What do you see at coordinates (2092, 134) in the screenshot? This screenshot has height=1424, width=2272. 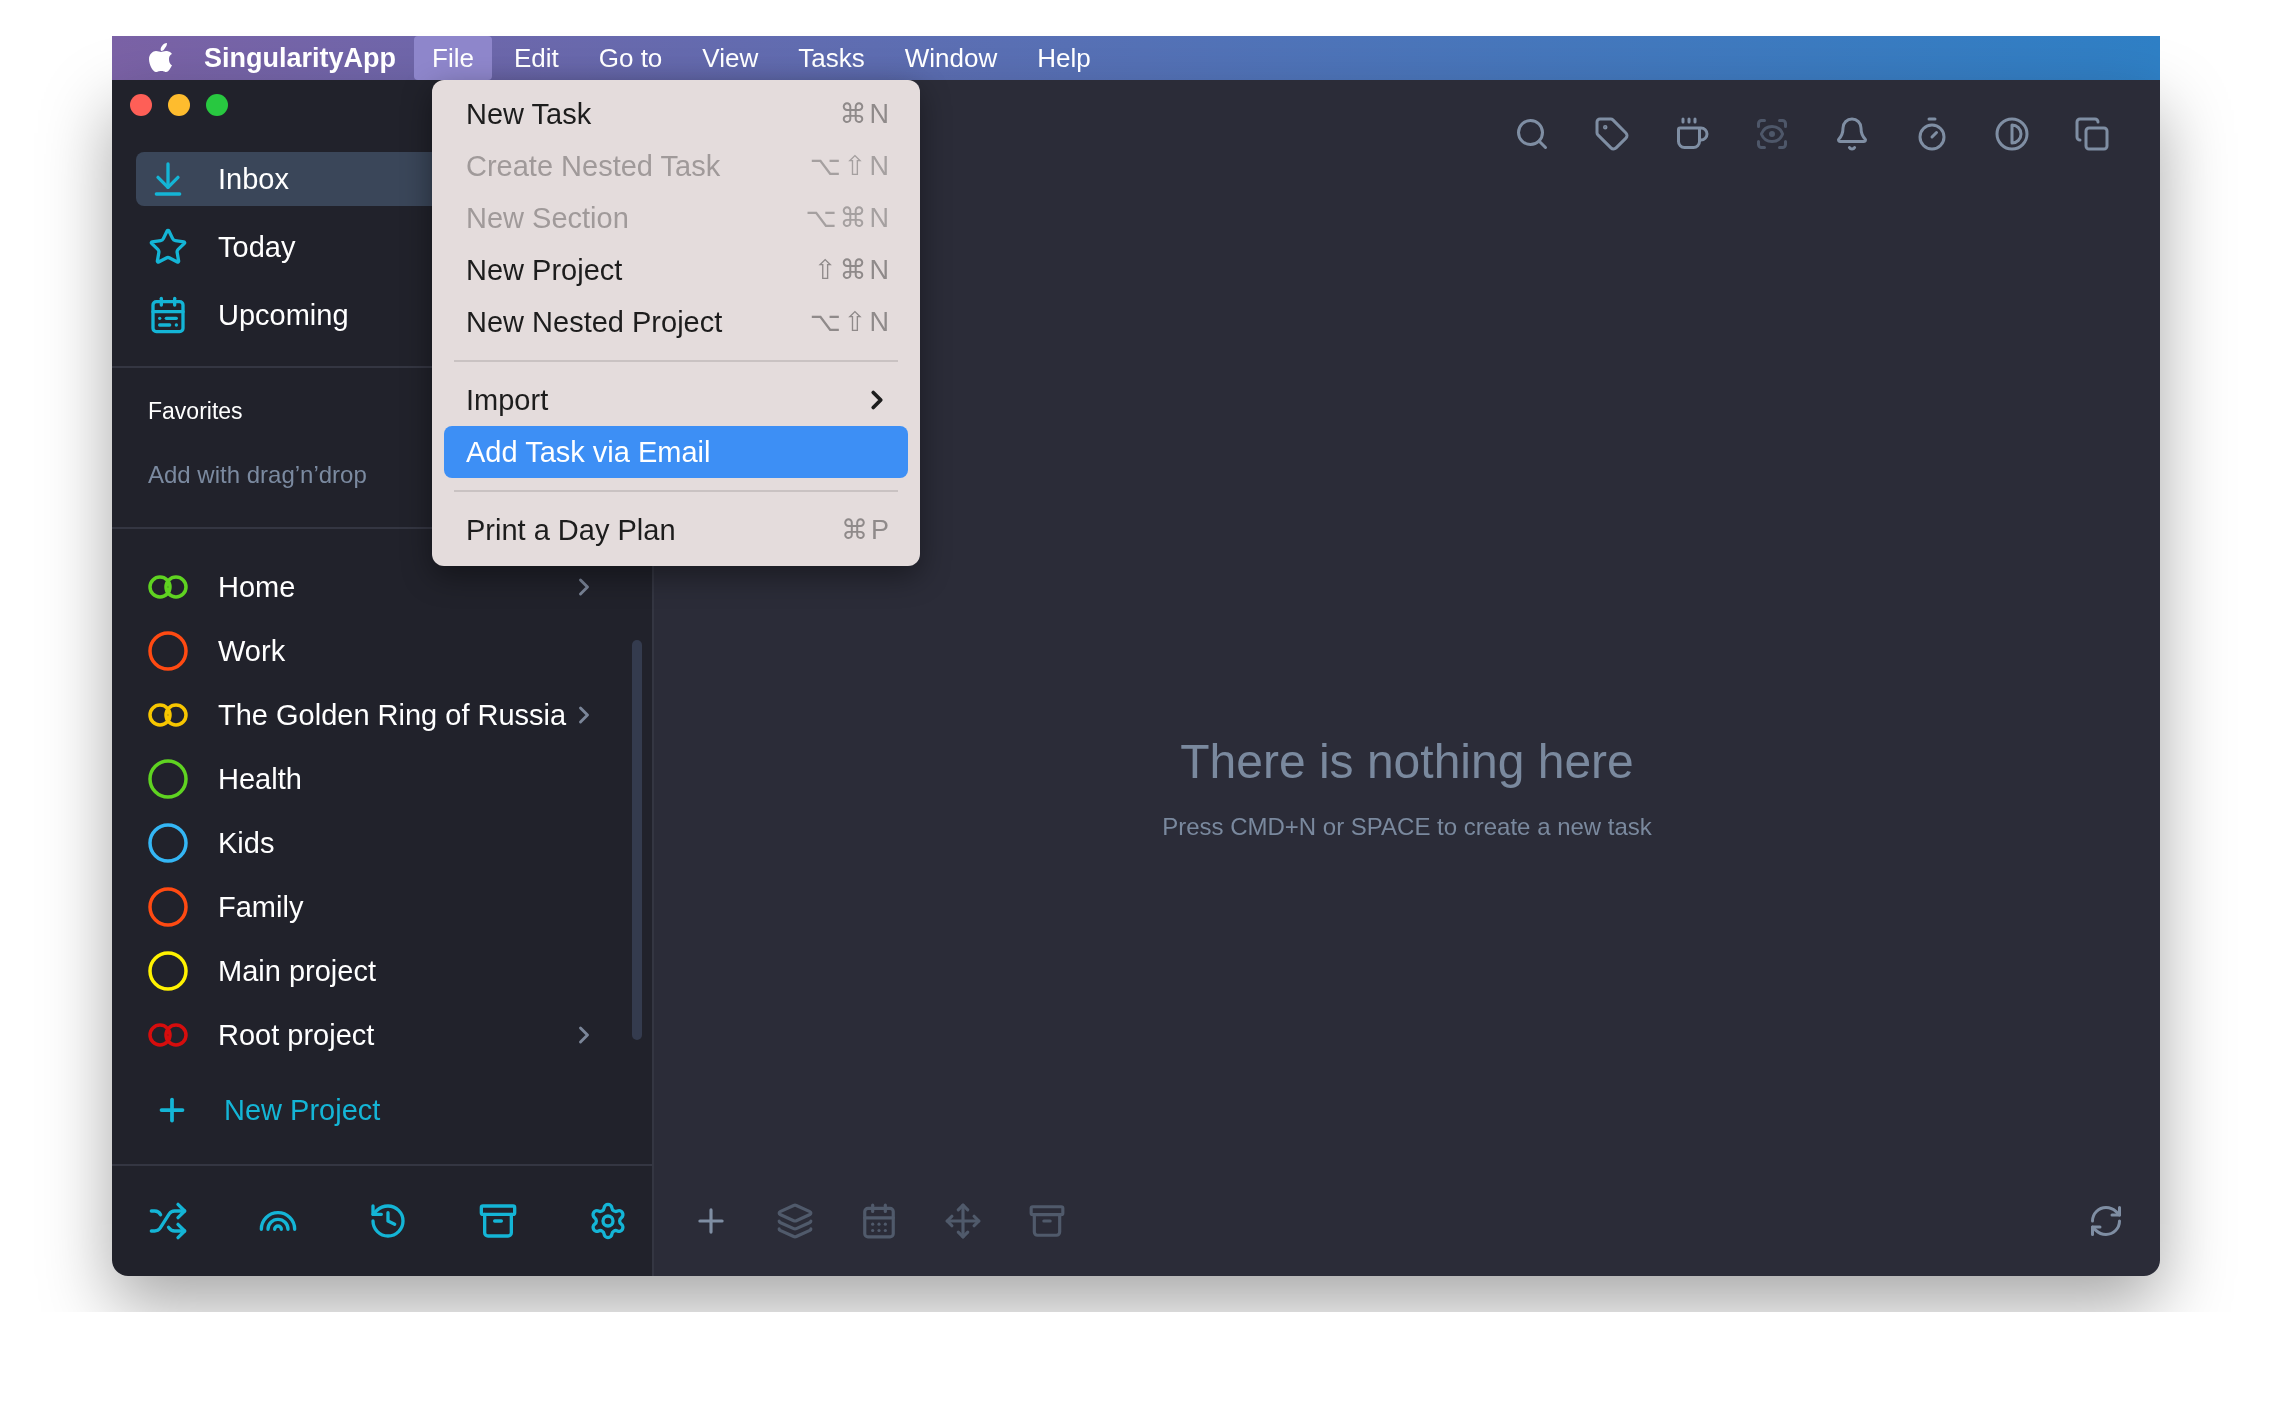 I see `copy-icon` at bounding box center [2092, 134].